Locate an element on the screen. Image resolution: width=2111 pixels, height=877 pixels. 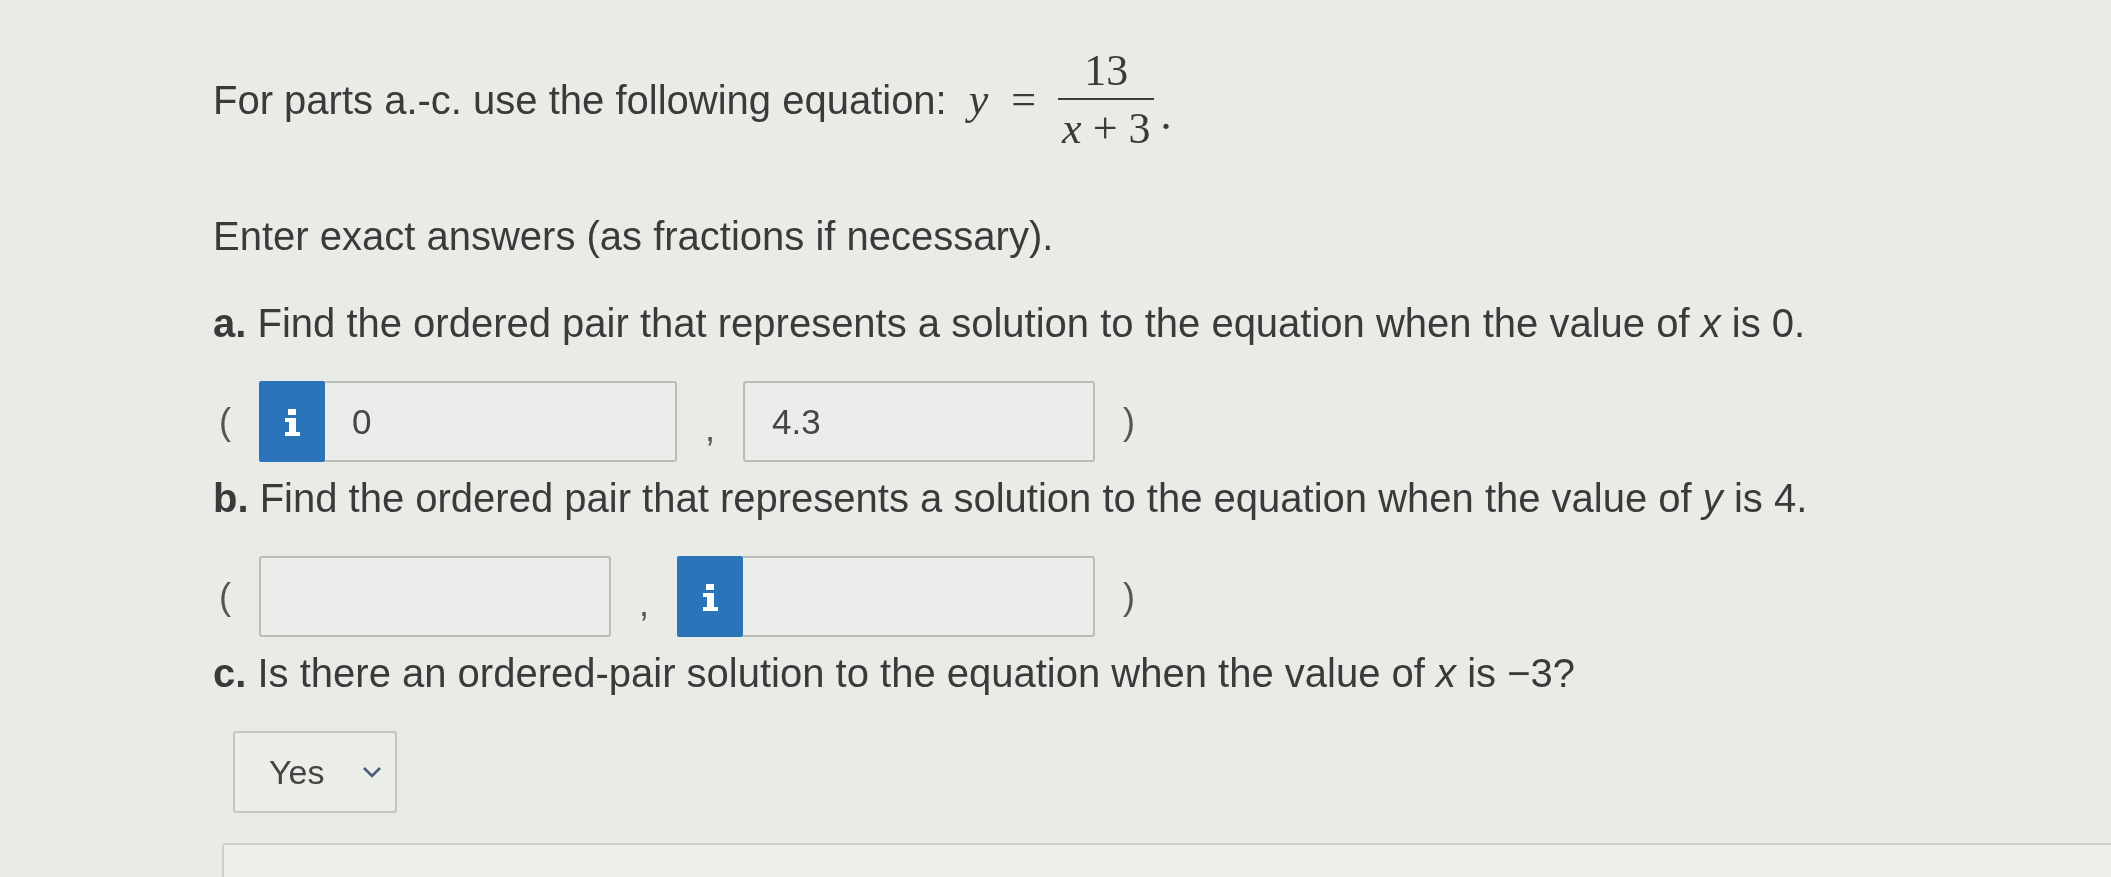
answer-field: 0 is located at coordinates (501, 421).